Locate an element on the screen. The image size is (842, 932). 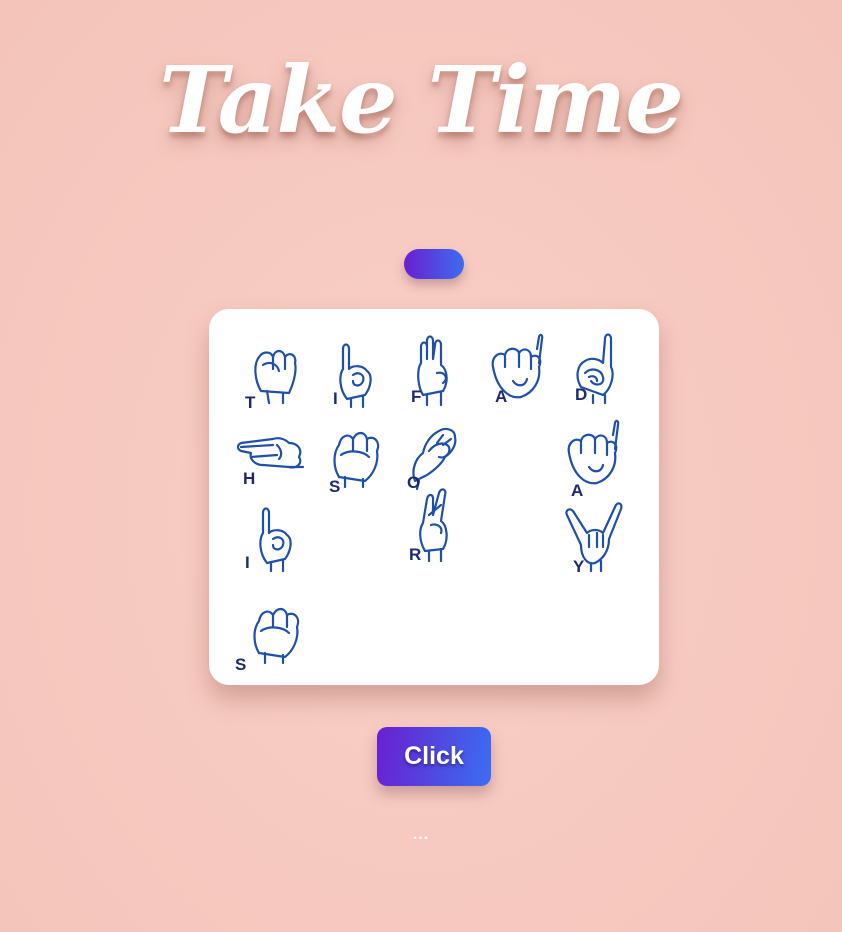
sign-f-item: F is located at coordinates (433, 369).